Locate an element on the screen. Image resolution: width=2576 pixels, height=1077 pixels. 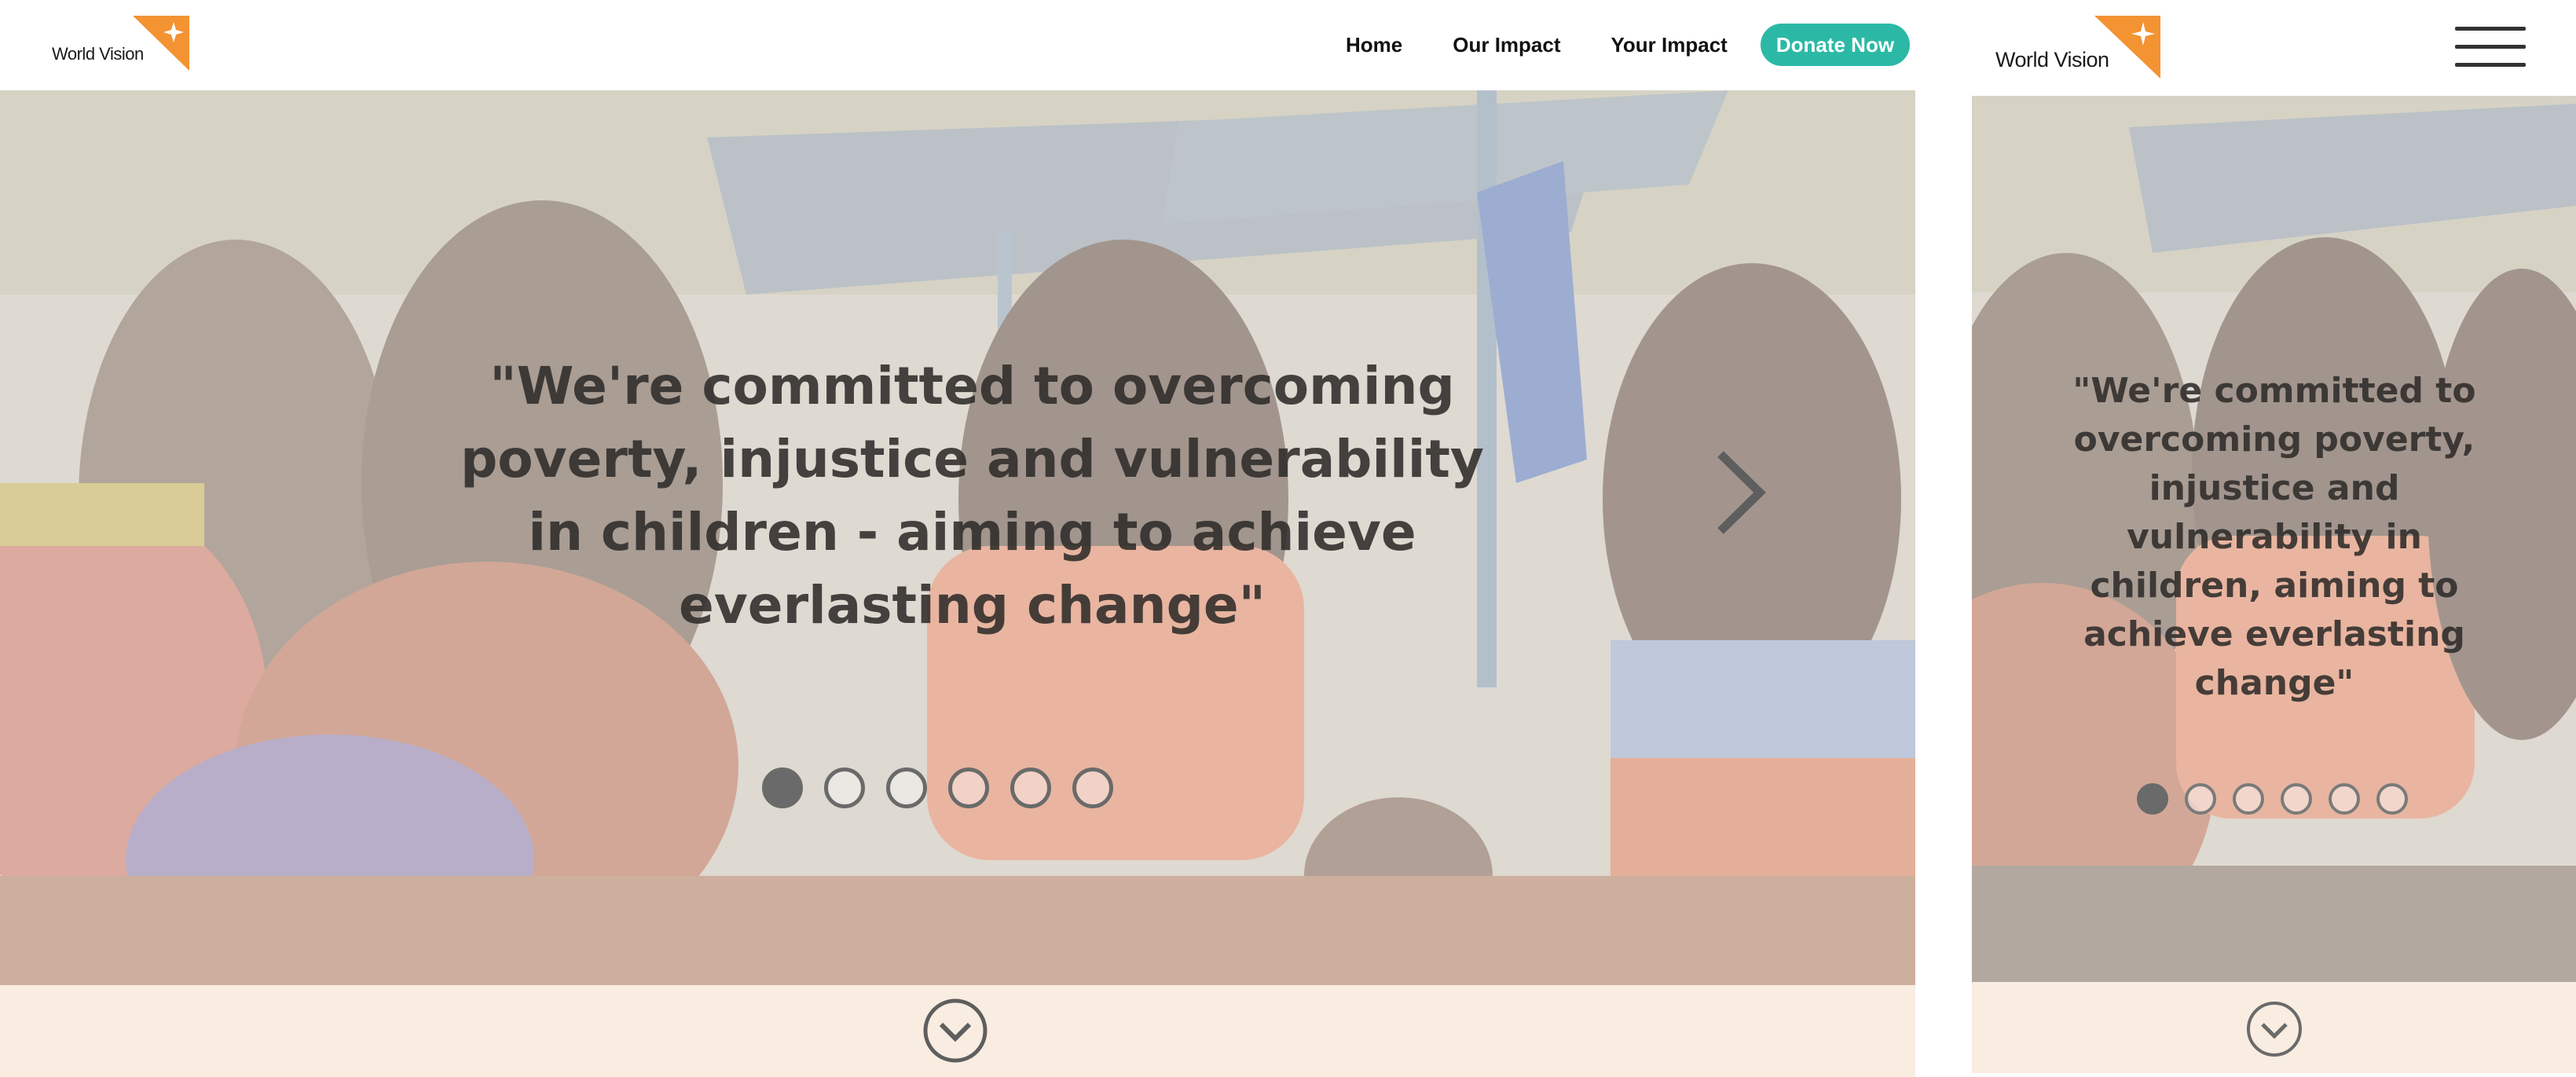
scroll-down-button is located at coordinates (955, 1031).